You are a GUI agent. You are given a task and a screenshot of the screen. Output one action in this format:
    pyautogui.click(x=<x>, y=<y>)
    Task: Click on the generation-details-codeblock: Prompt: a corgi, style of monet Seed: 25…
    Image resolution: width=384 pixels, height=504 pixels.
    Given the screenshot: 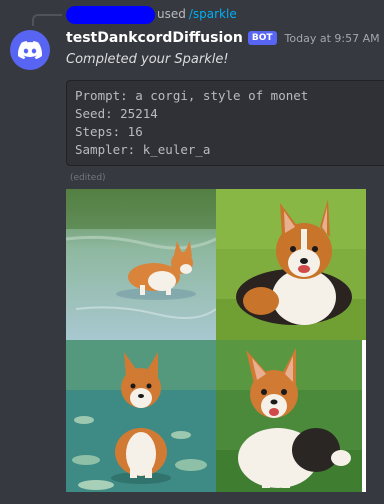 What is the action you would take?
    pyautogui.click(x=225, y=123)
    